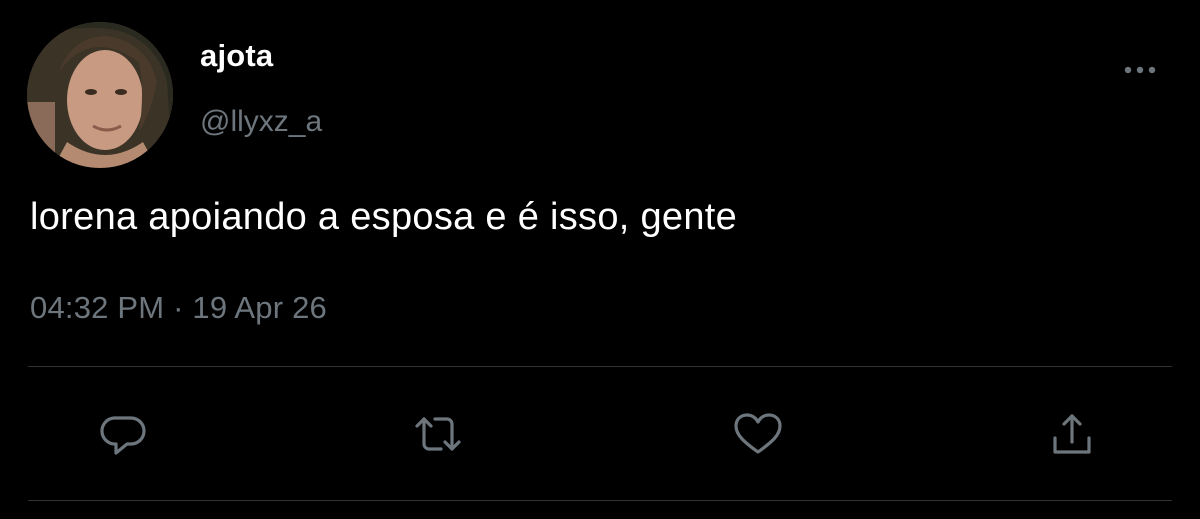  I want to click on reply-icon, so click(123, 435).